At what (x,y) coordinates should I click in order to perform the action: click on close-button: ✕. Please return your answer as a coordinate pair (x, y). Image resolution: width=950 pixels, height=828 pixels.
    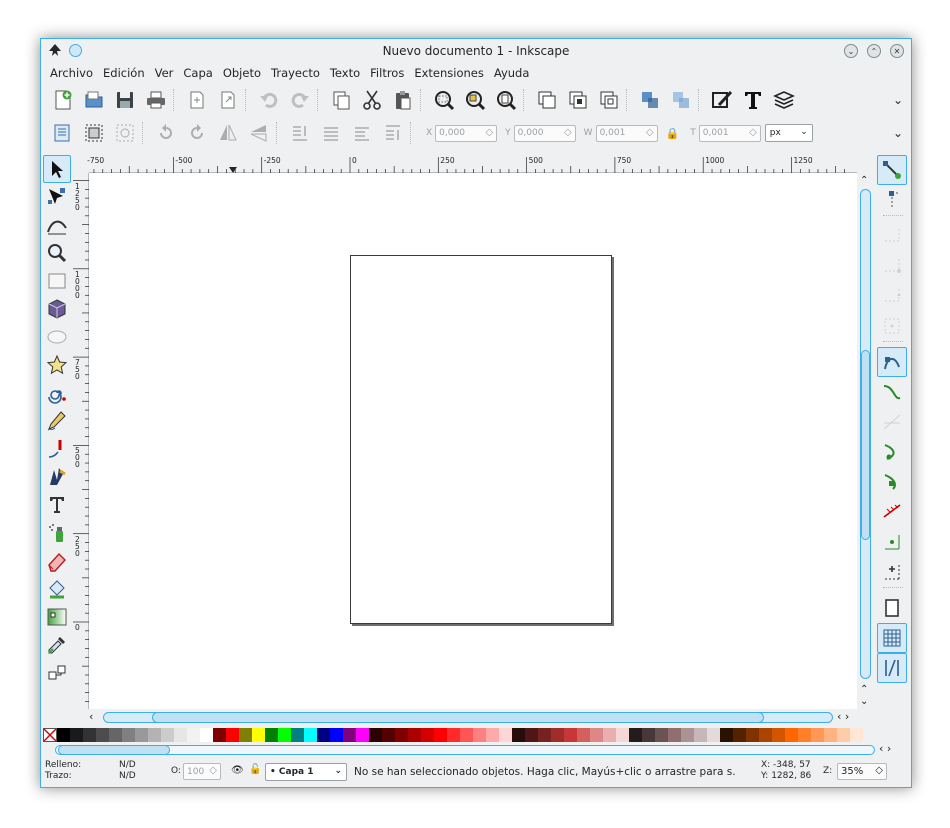
    Looking at the image, I should click on (897, 51).